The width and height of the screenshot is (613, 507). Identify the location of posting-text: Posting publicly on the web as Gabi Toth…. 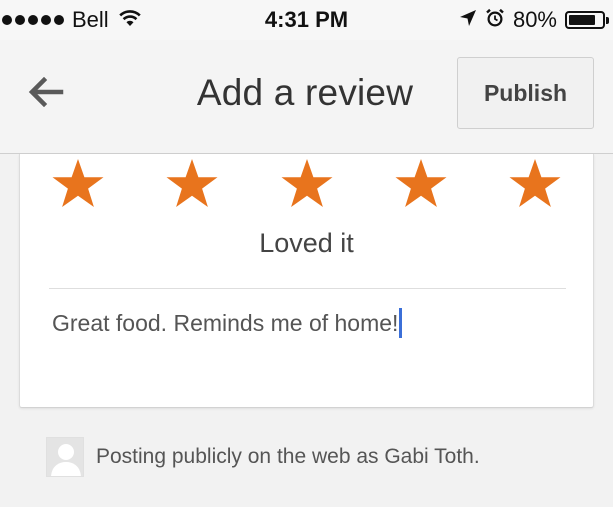
(288, 456).